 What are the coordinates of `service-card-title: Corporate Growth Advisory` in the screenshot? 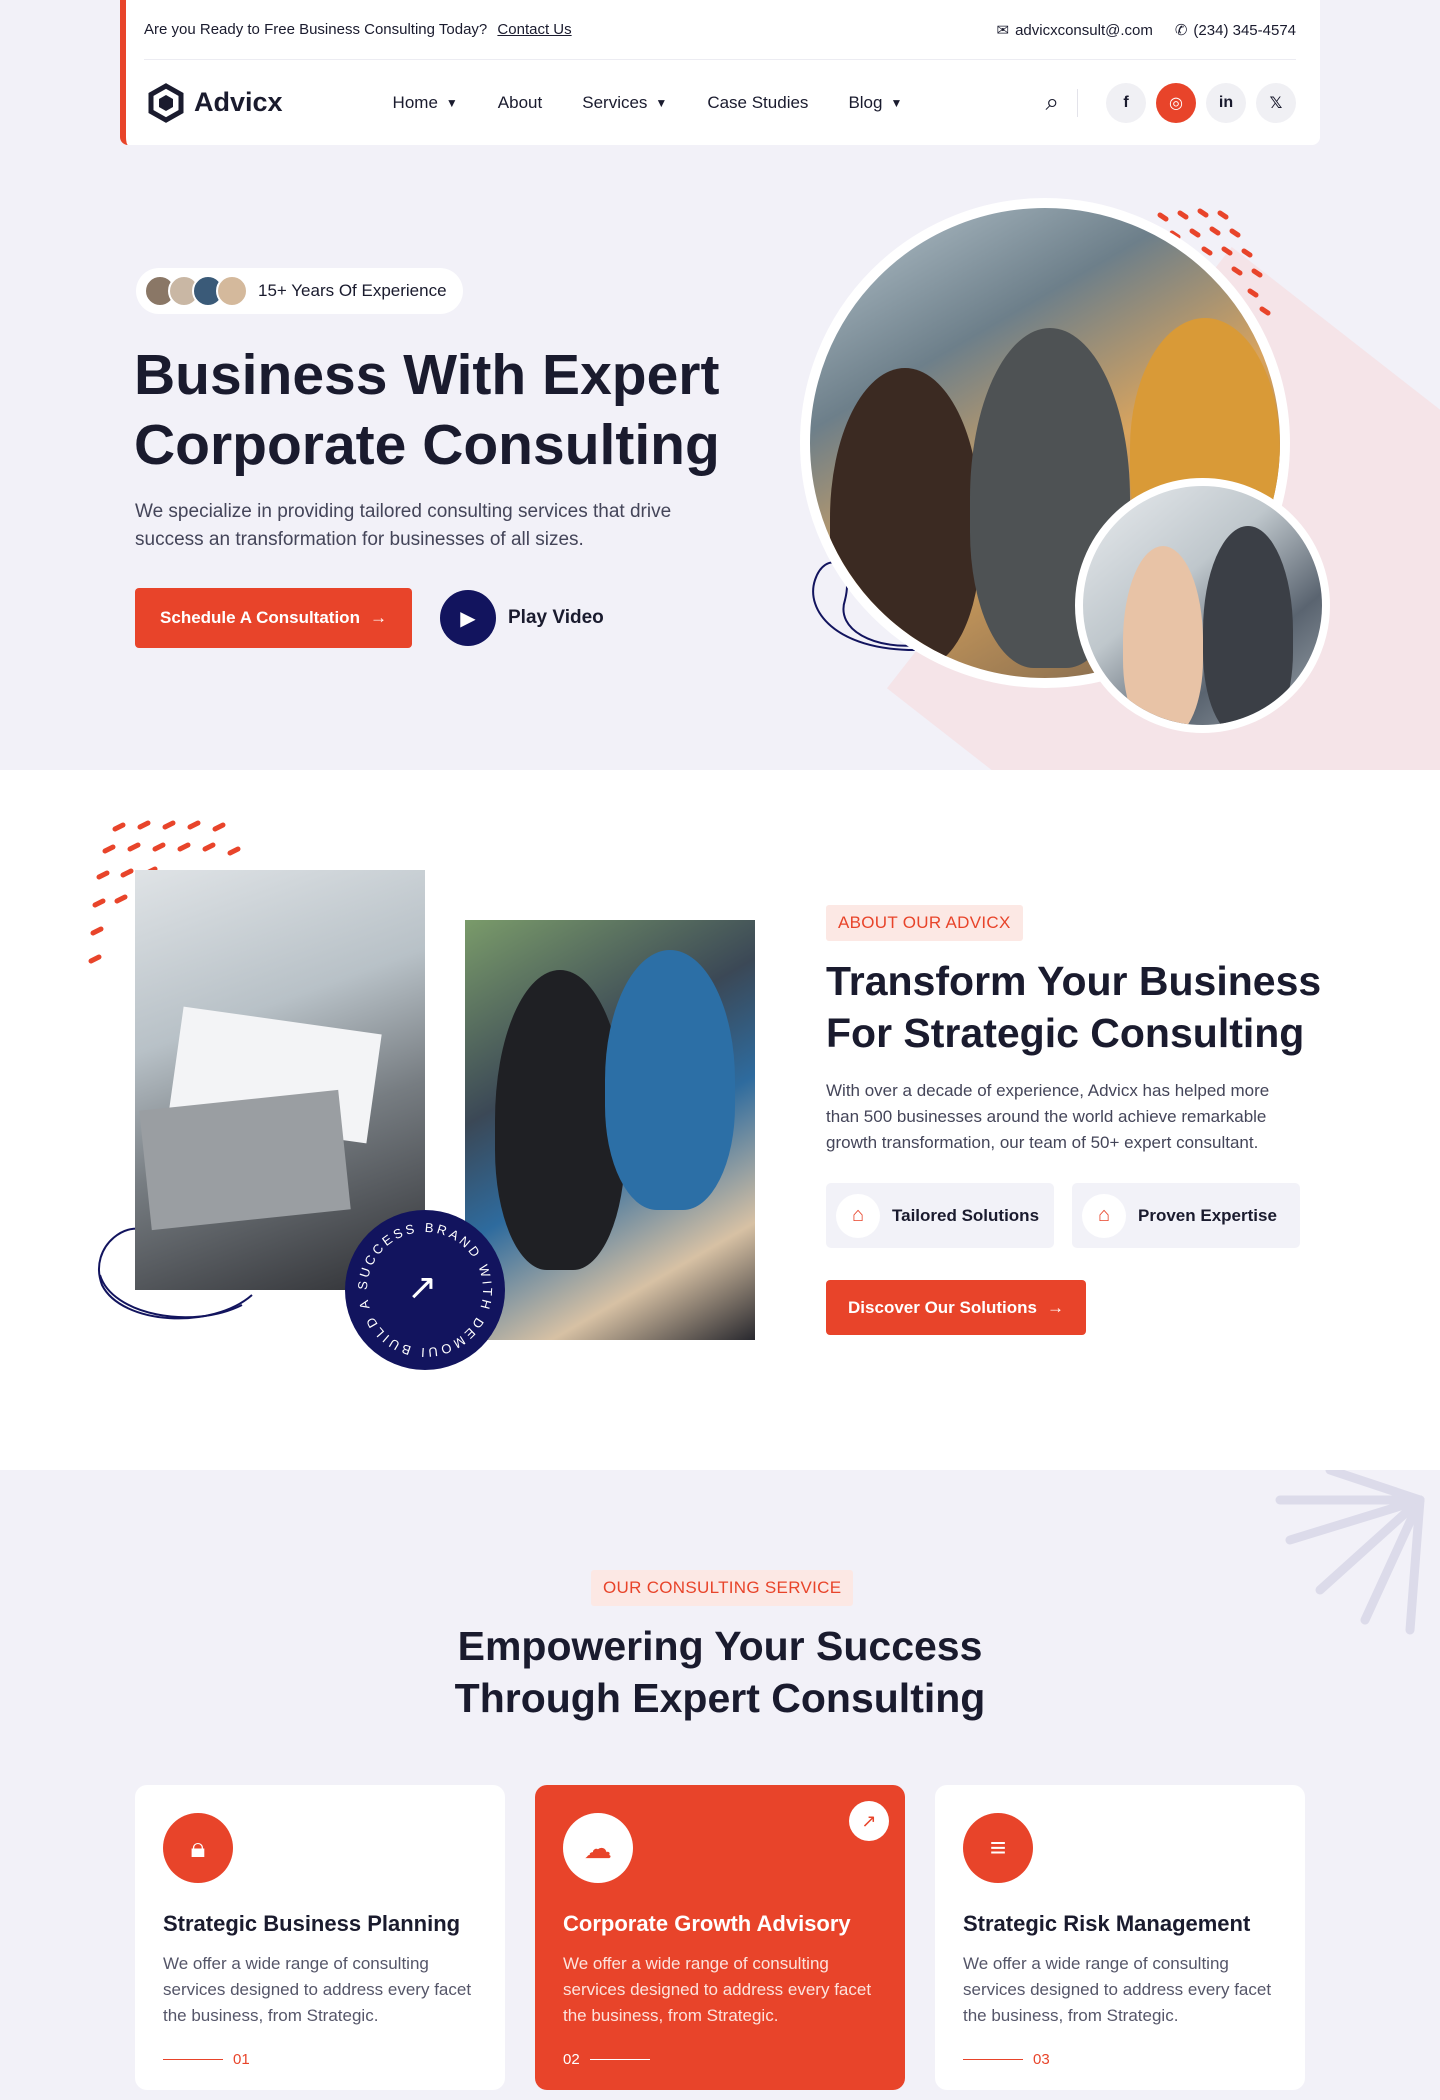 It's located at (707, 1923).